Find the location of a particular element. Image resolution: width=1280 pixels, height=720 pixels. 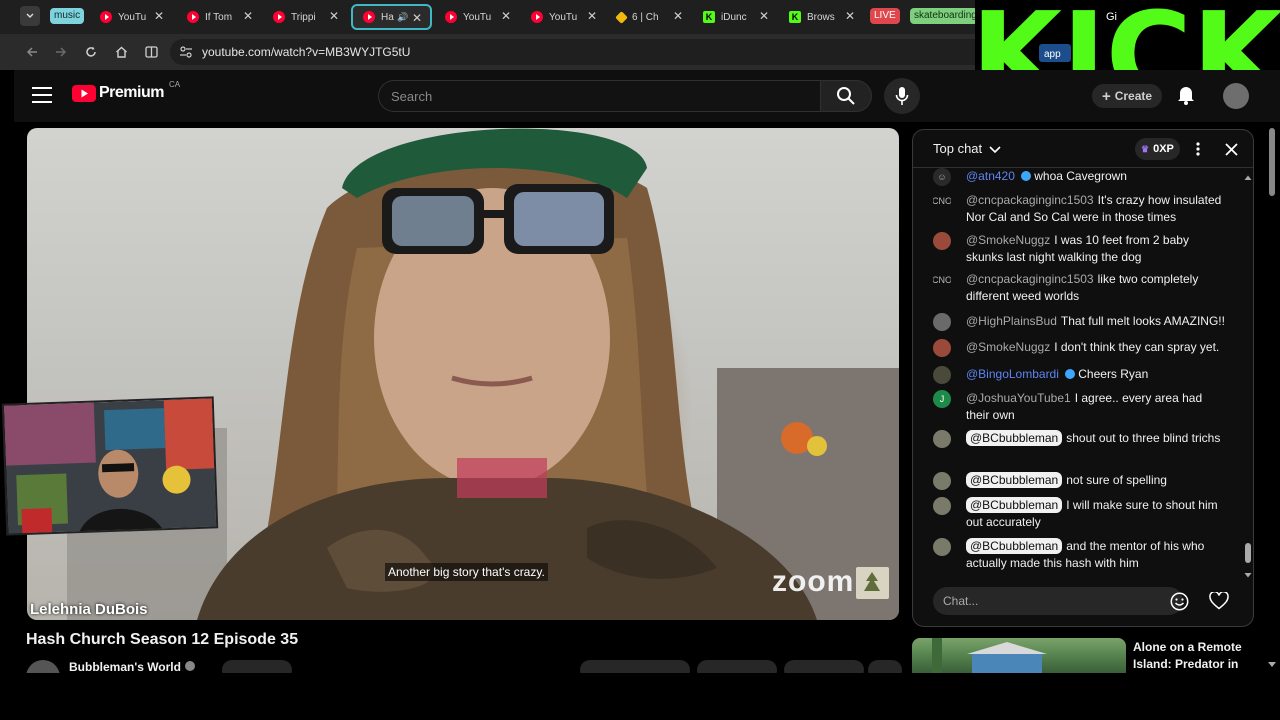

search-button is located at coordinates (846, 96).